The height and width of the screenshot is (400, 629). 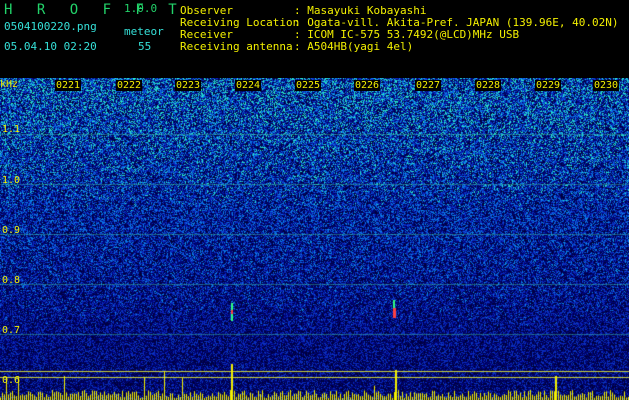 I want to click on y-unit-label: kHz, so click(x=9, y=84).